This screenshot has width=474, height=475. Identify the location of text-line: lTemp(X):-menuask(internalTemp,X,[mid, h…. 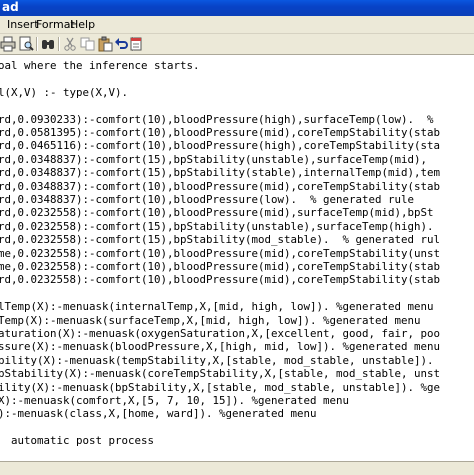
(217, 307).